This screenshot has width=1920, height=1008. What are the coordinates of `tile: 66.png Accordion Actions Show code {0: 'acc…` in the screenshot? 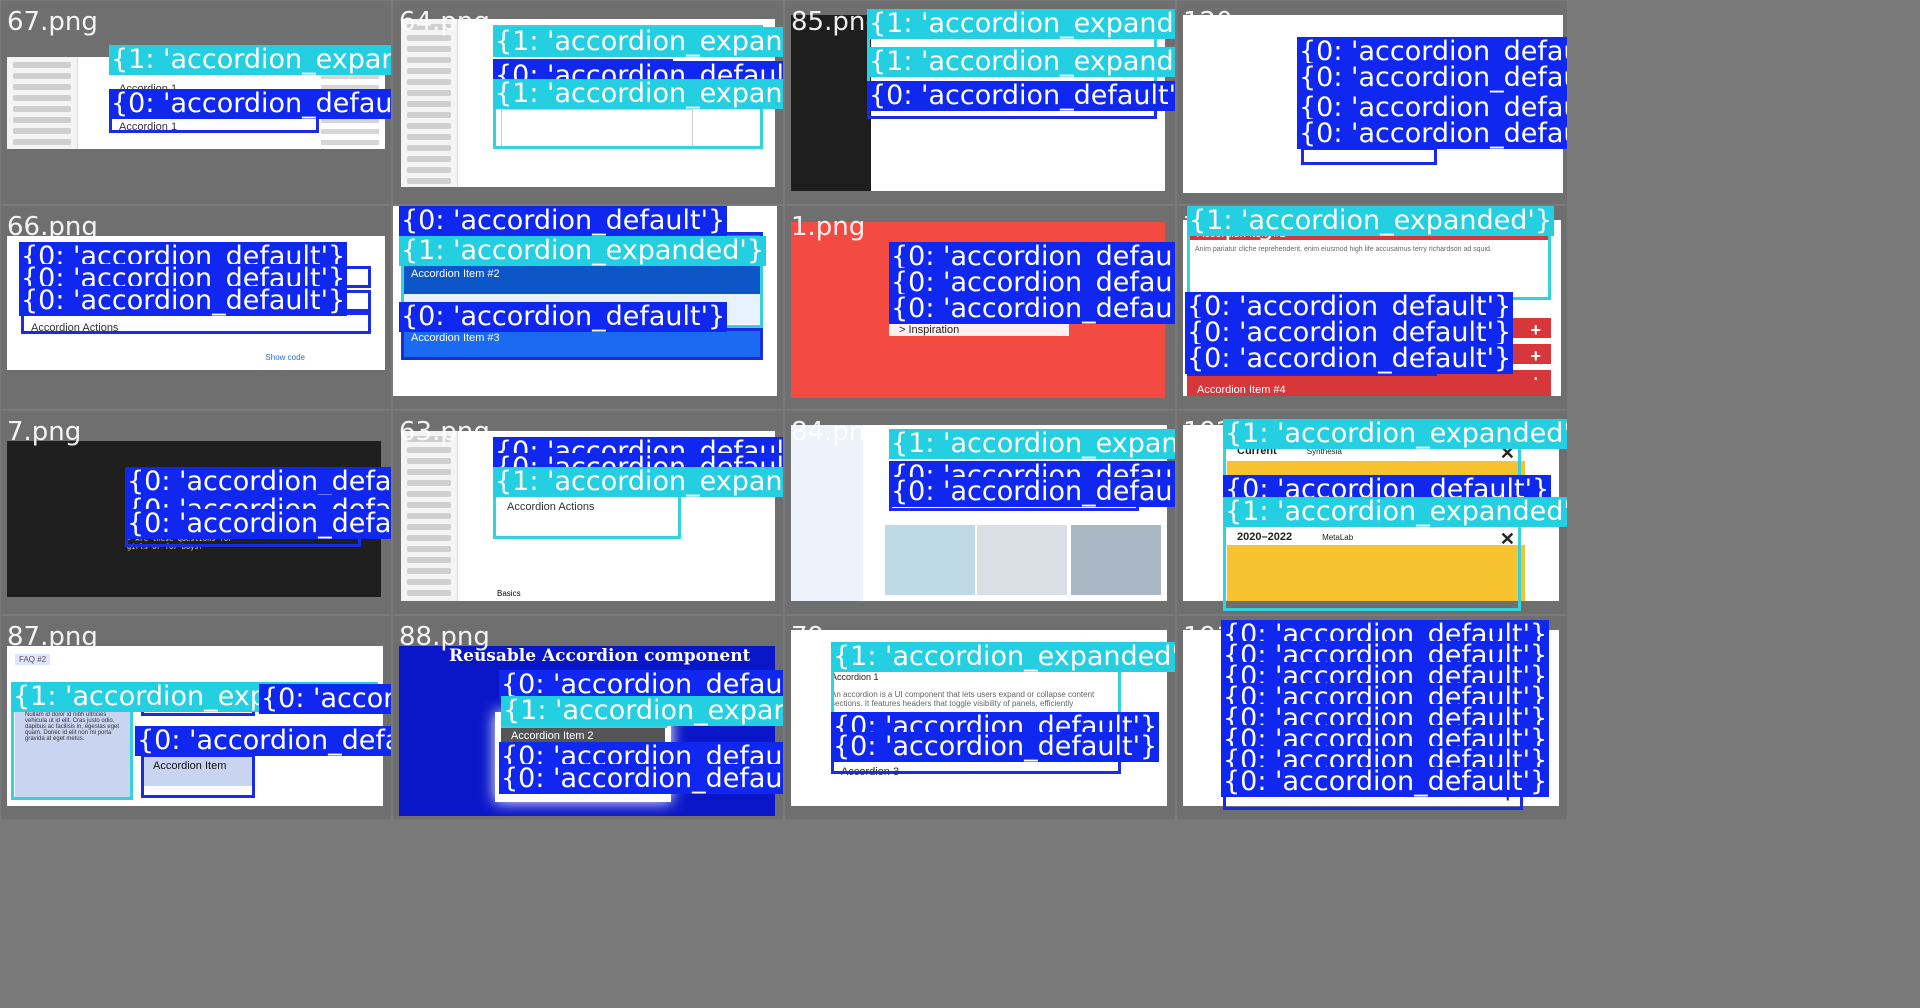 It's located at (196, 307).